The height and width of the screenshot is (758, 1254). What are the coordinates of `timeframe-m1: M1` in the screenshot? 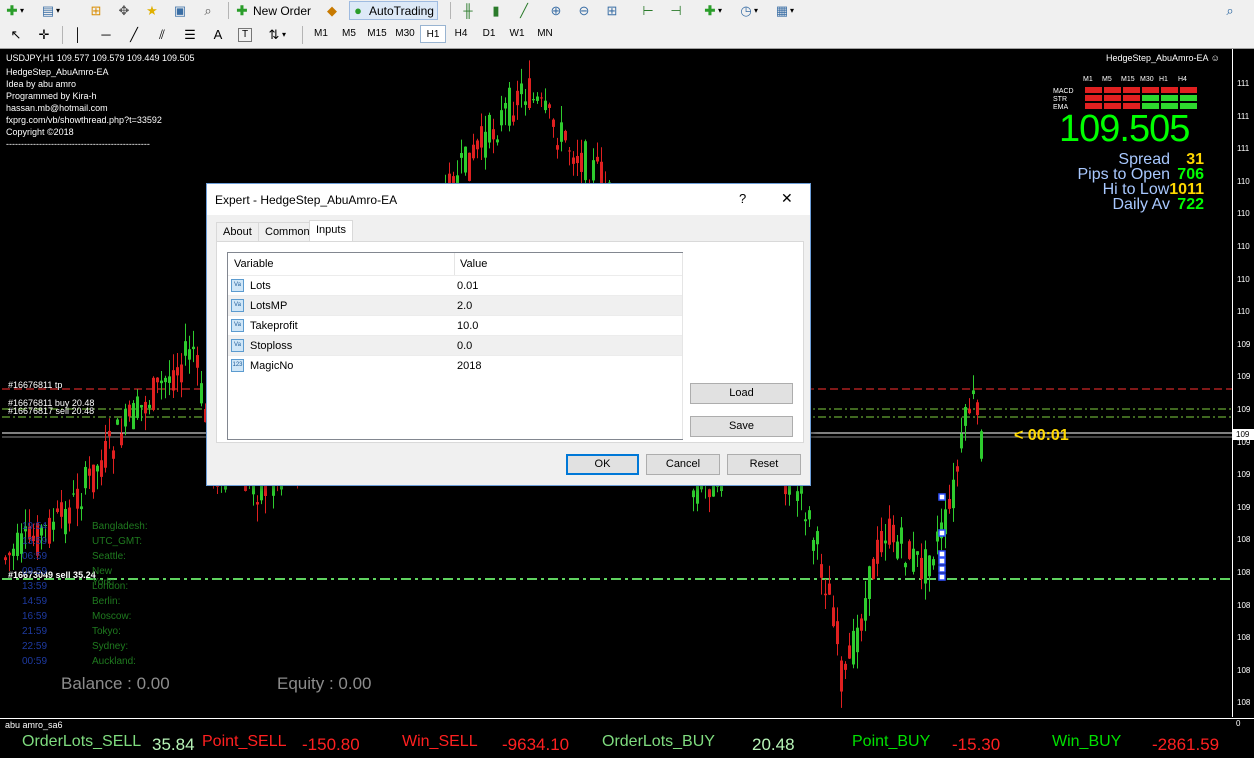 It's located at (321, 34).